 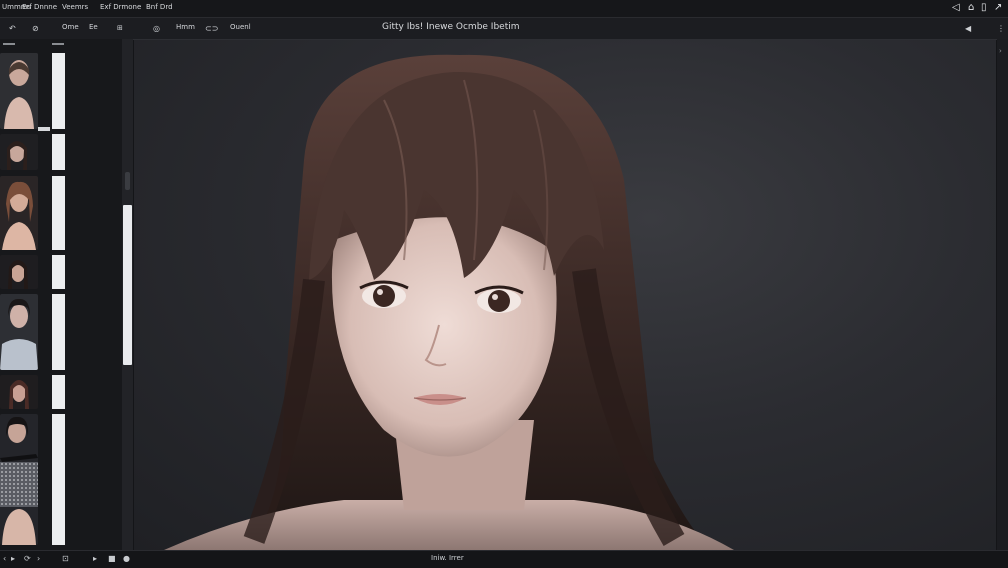 What do you see at coordinates (447, 558) in the screenshot?
I see `zoom-level: Iniw. Irrer` at bounding box center [447, 558].